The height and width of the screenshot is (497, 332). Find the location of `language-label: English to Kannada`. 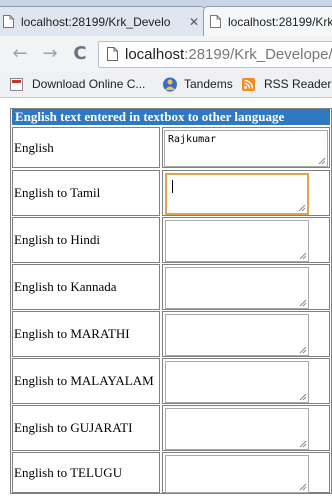

language-label: English to Kannada is located at coordinates (86, 287).